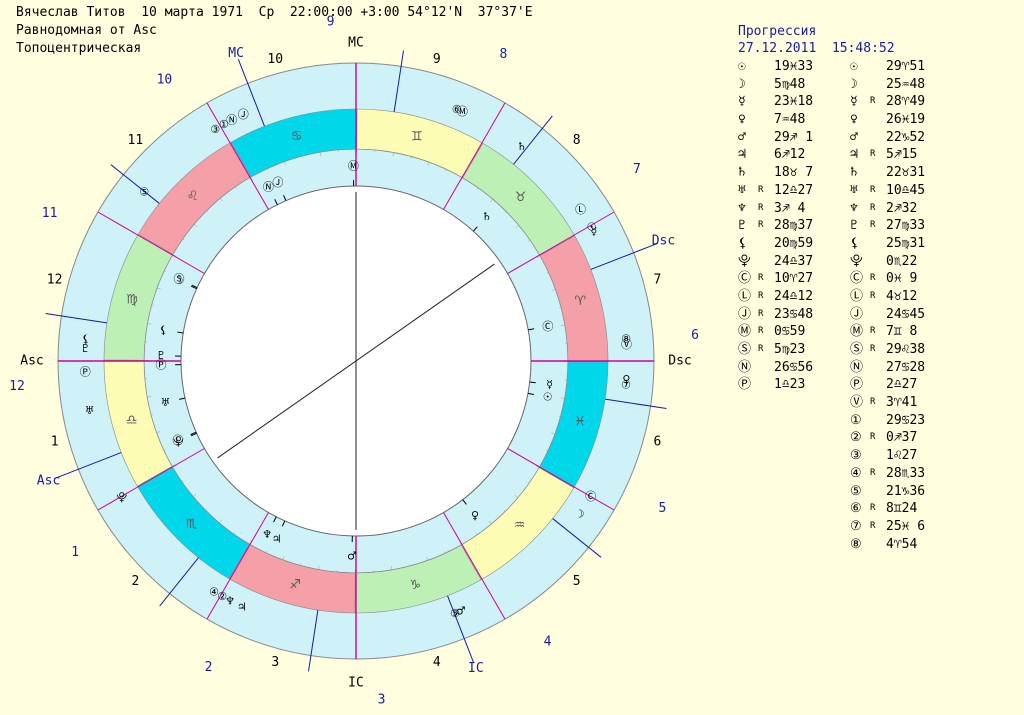 This screenshot has width=1024, height=715. What do you see at coordinates (856, 544) in the screenshot?
I see `planet-glyph: ⑧` at bounding box center [856, 544].